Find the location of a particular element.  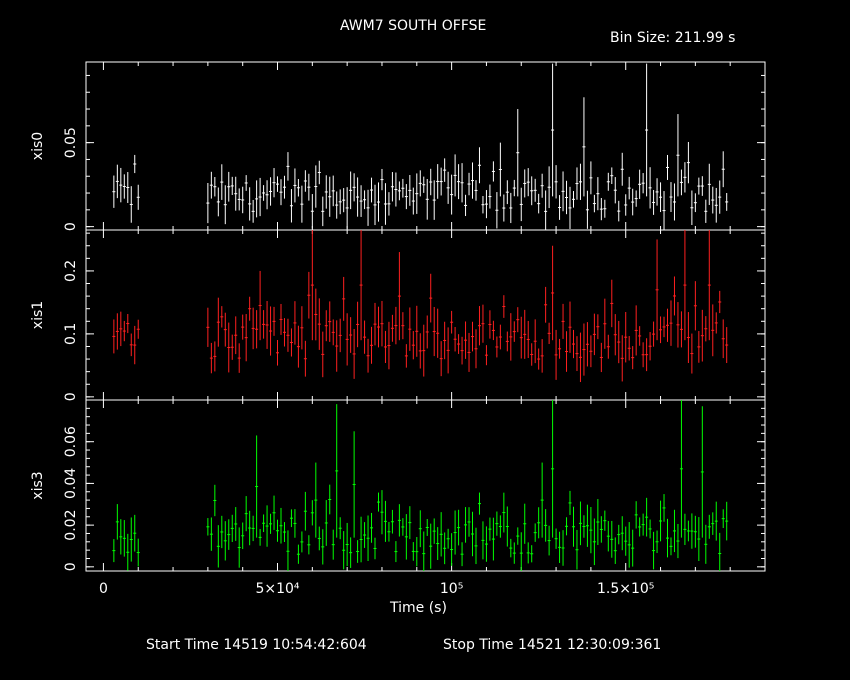

y-tick-label-xis3: 0.04 is located at coordinates (71, 483).